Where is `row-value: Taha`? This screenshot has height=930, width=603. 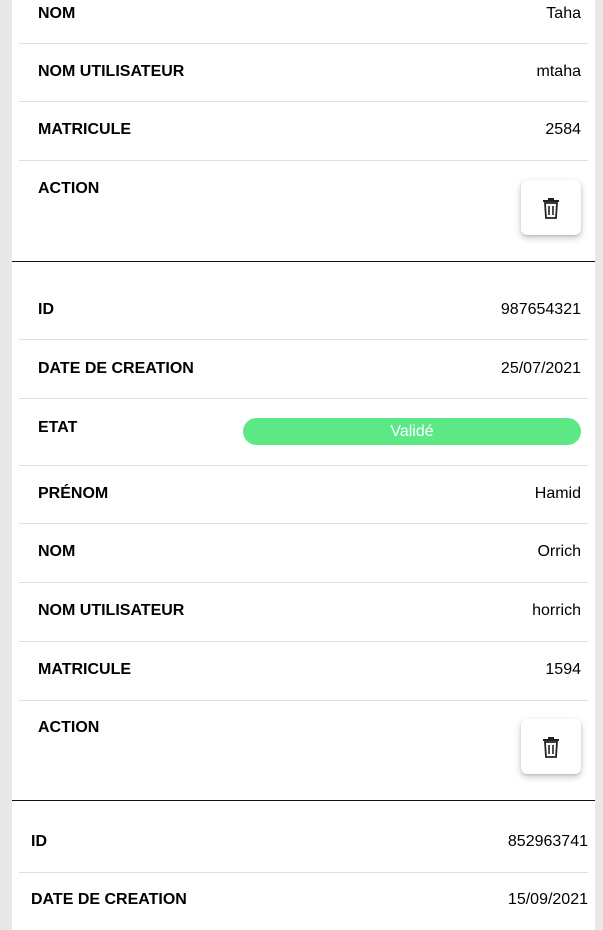 row-value: Taha is located at coordinates (563, 13).